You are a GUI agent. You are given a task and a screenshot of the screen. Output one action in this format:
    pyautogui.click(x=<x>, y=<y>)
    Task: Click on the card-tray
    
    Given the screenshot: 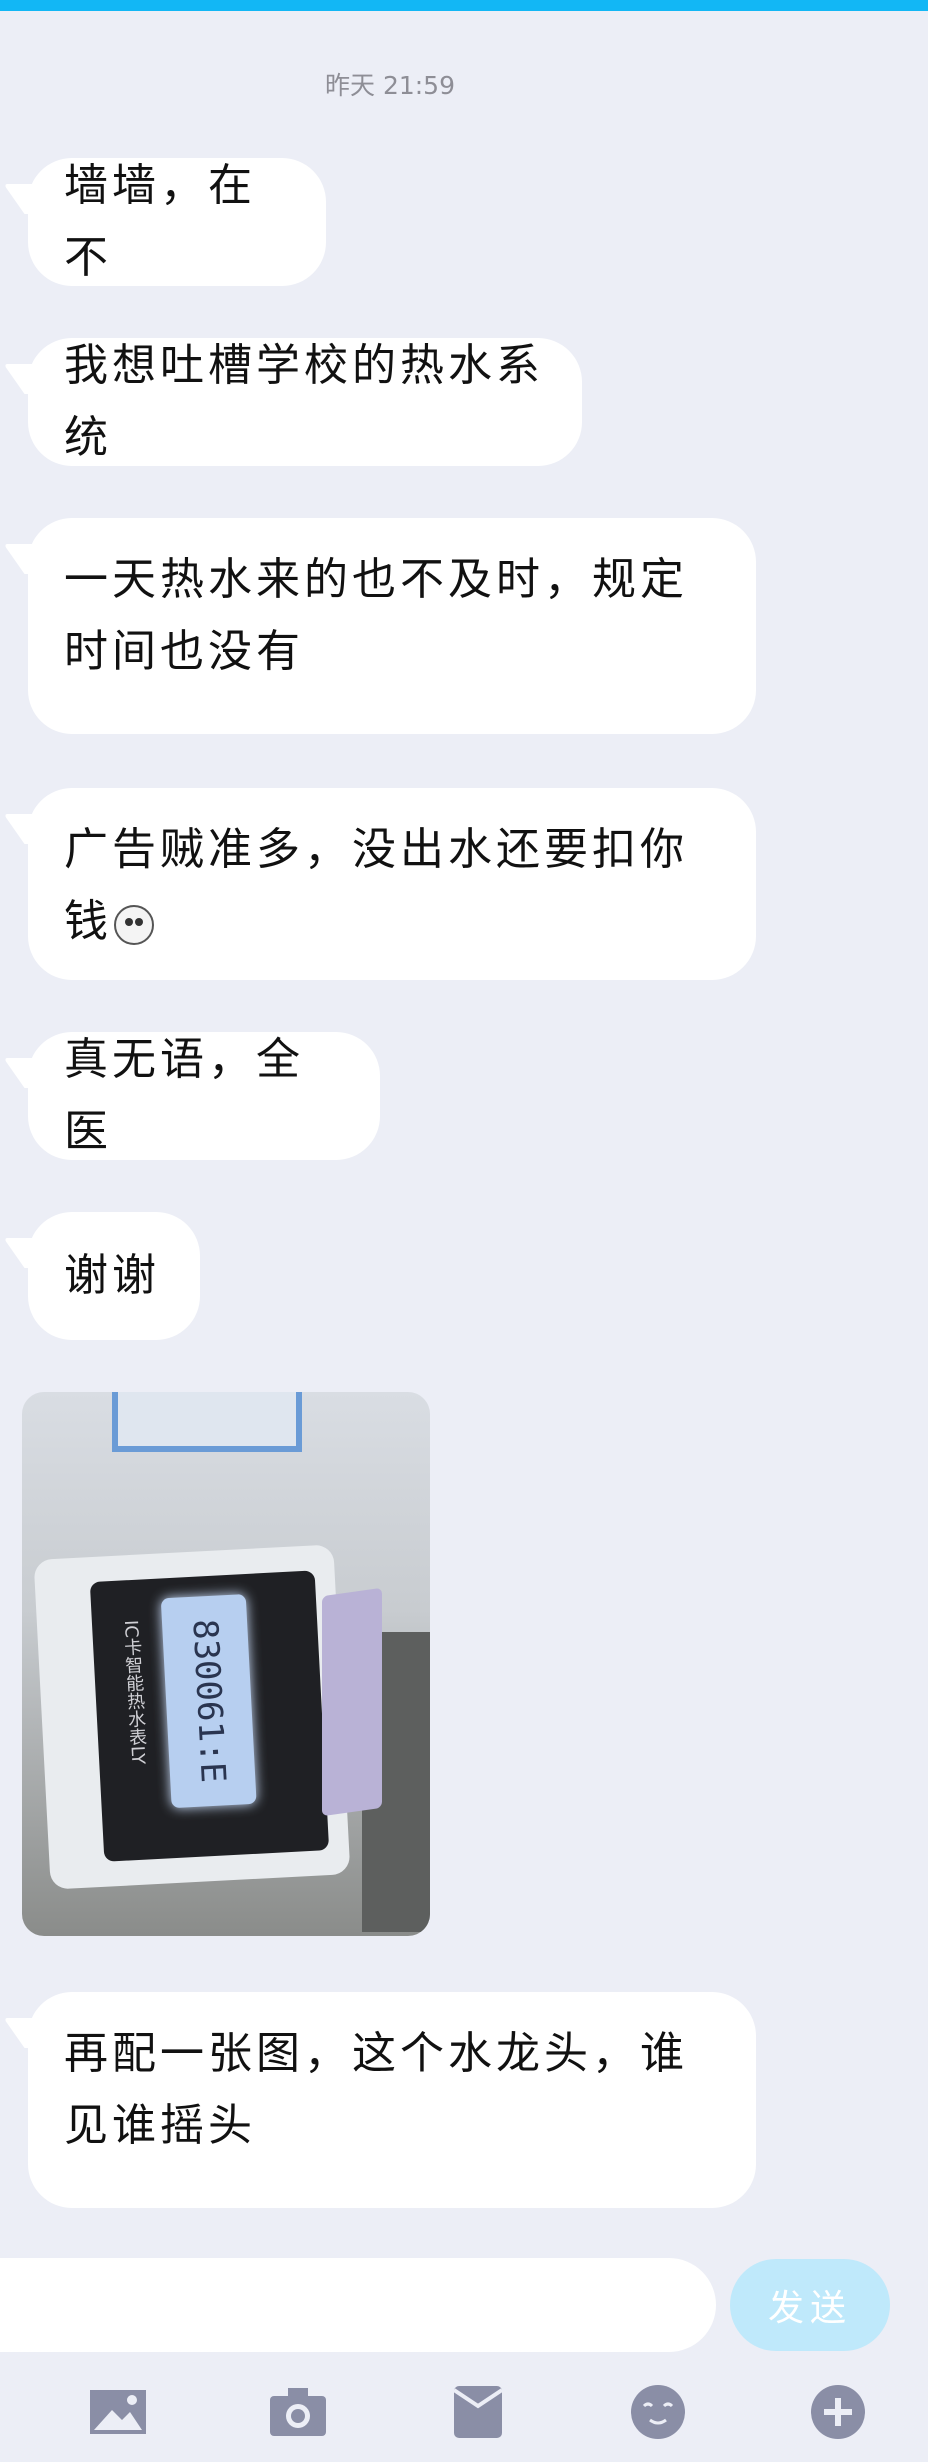 What is the action you would take?
    pyautogui.click(x=352, y=1702)
    